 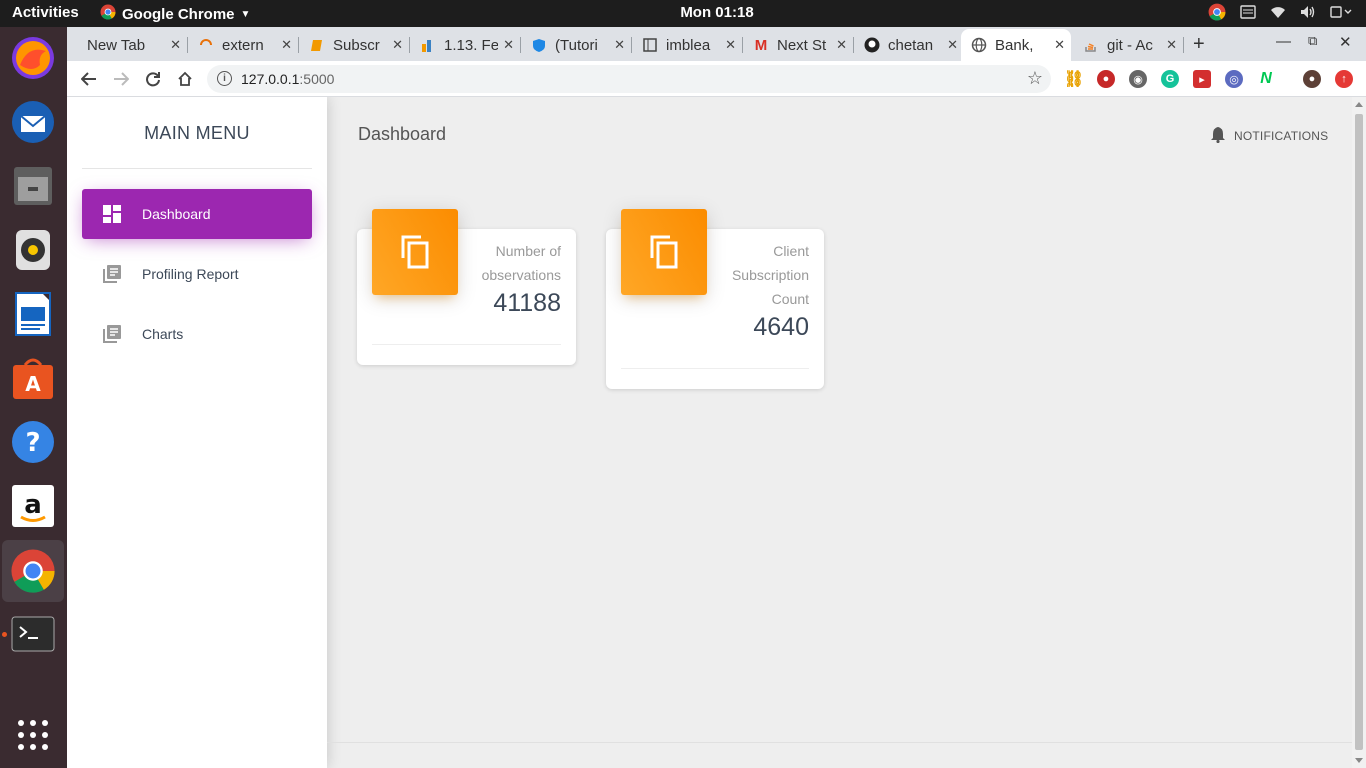 What do you see at coordinates (1074, 79) in the screenshot?
I see `extension-link-icon: ⛓` at bounding box center [1074, 79].